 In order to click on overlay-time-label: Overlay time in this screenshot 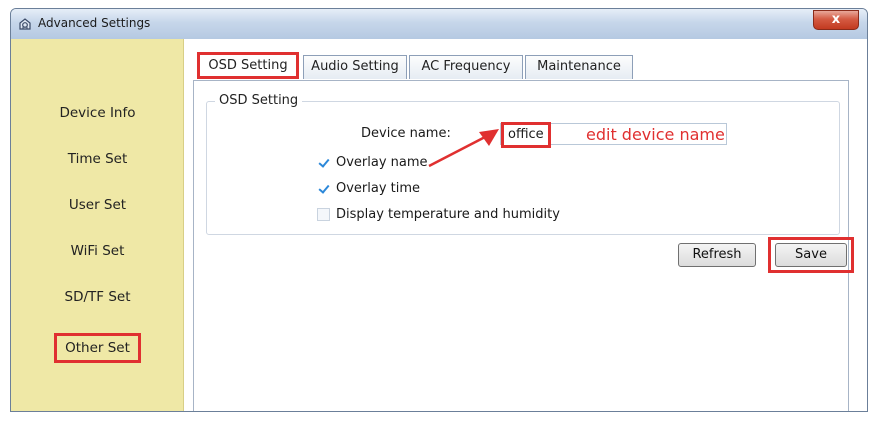, I will do `click(378, 188)`.